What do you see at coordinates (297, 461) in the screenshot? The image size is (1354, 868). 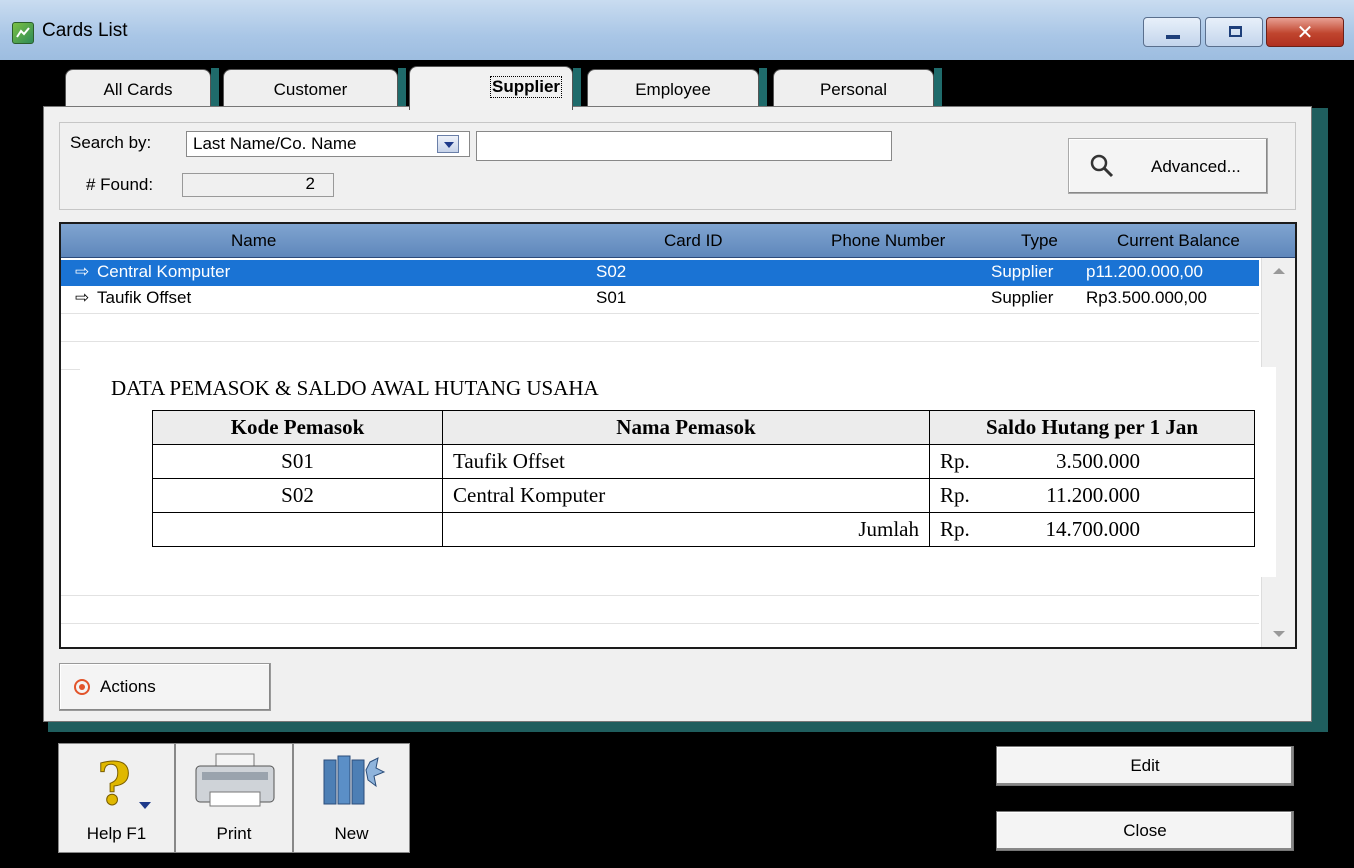 I see `cell-code: S01` at bounding box center [297, 461].